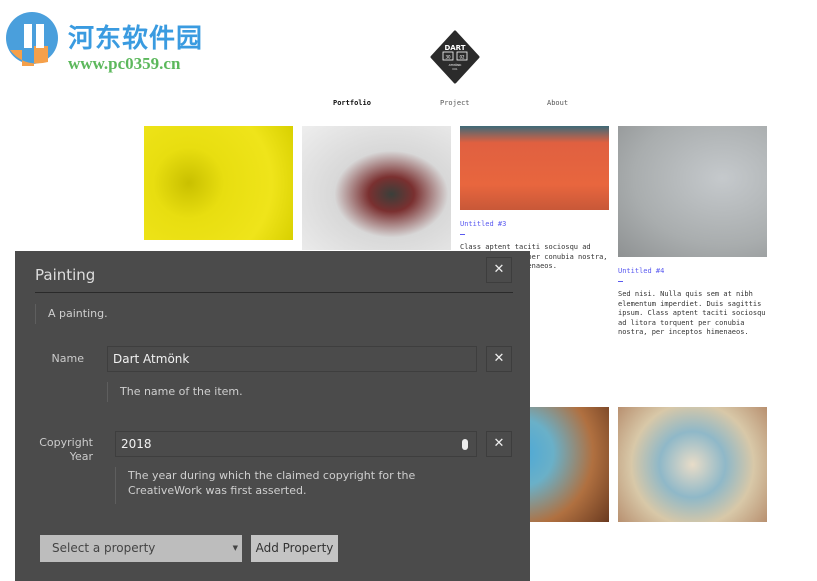  Describe the element at coordinates (274, 292) in the screenshot. I see `divider` at that location.